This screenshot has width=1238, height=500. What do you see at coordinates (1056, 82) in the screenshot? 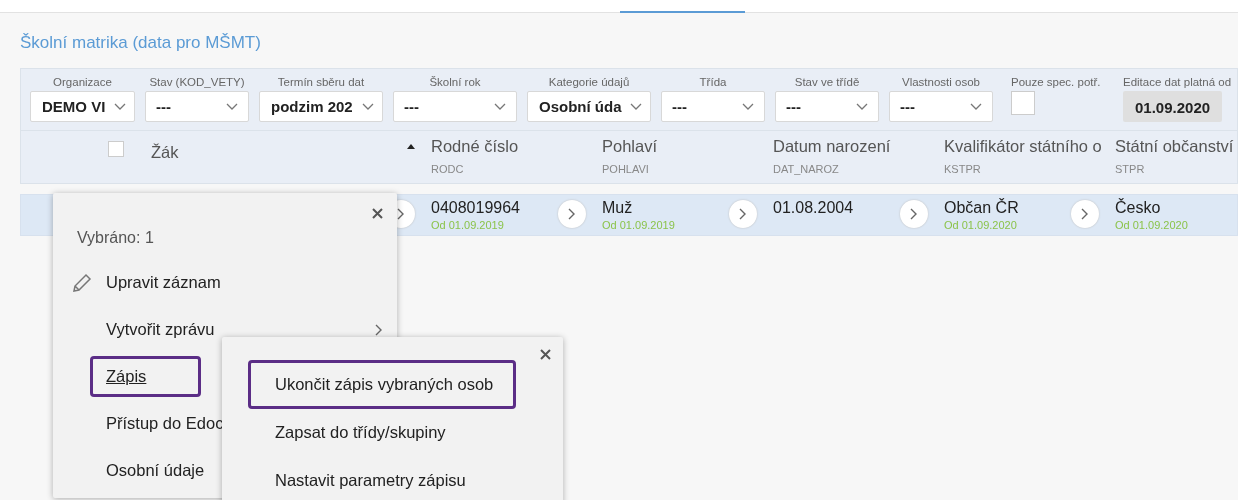
I see `filter-label: Pouze spec. potř.` at bounding box center [1056, 82].